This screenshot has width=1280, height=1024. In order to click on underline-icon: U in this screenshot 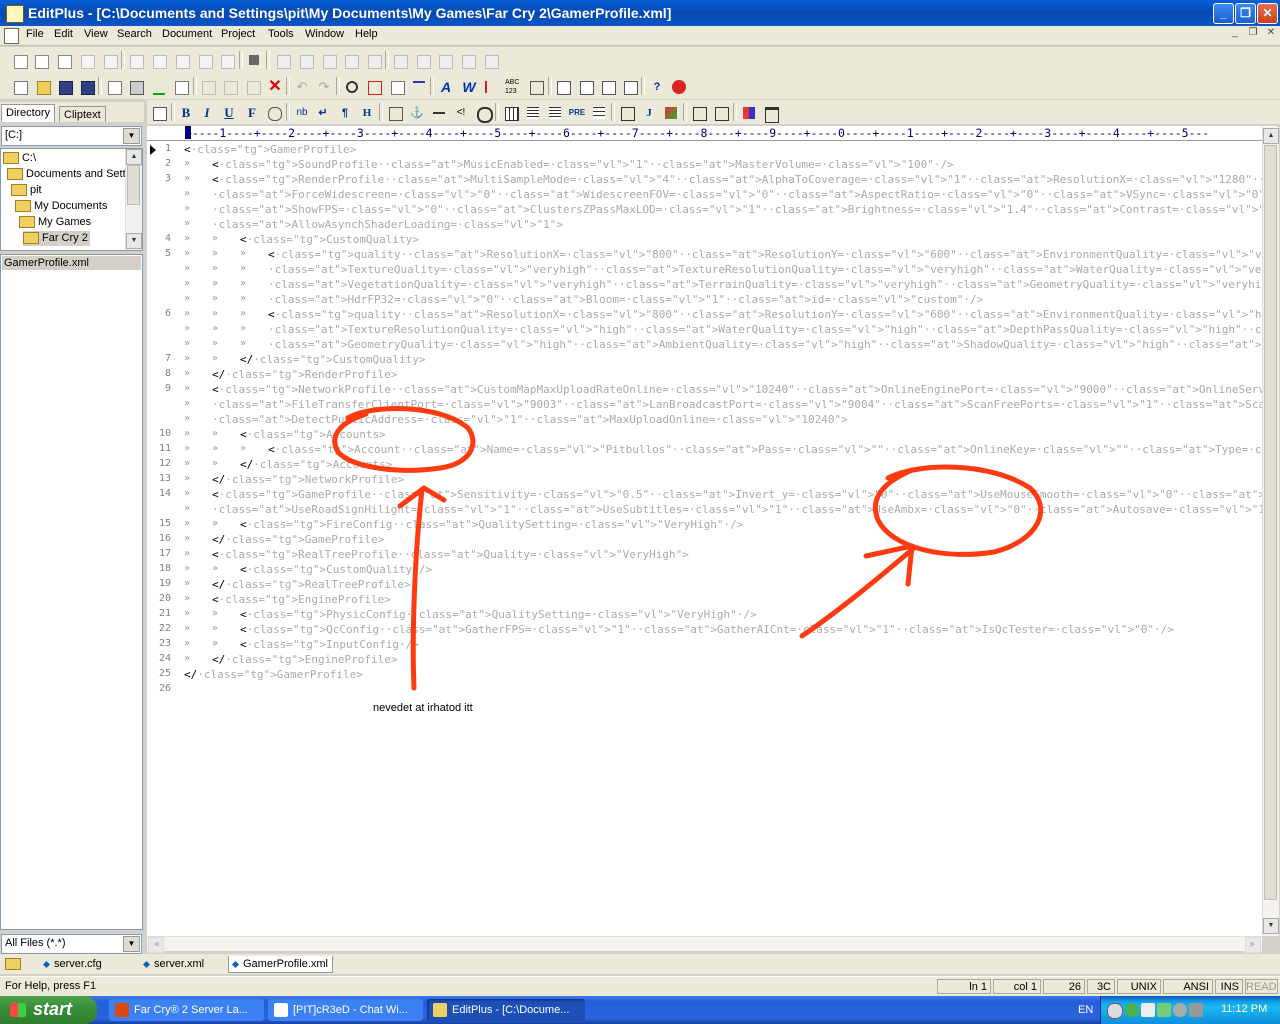, I will do `click(229, 113)`.